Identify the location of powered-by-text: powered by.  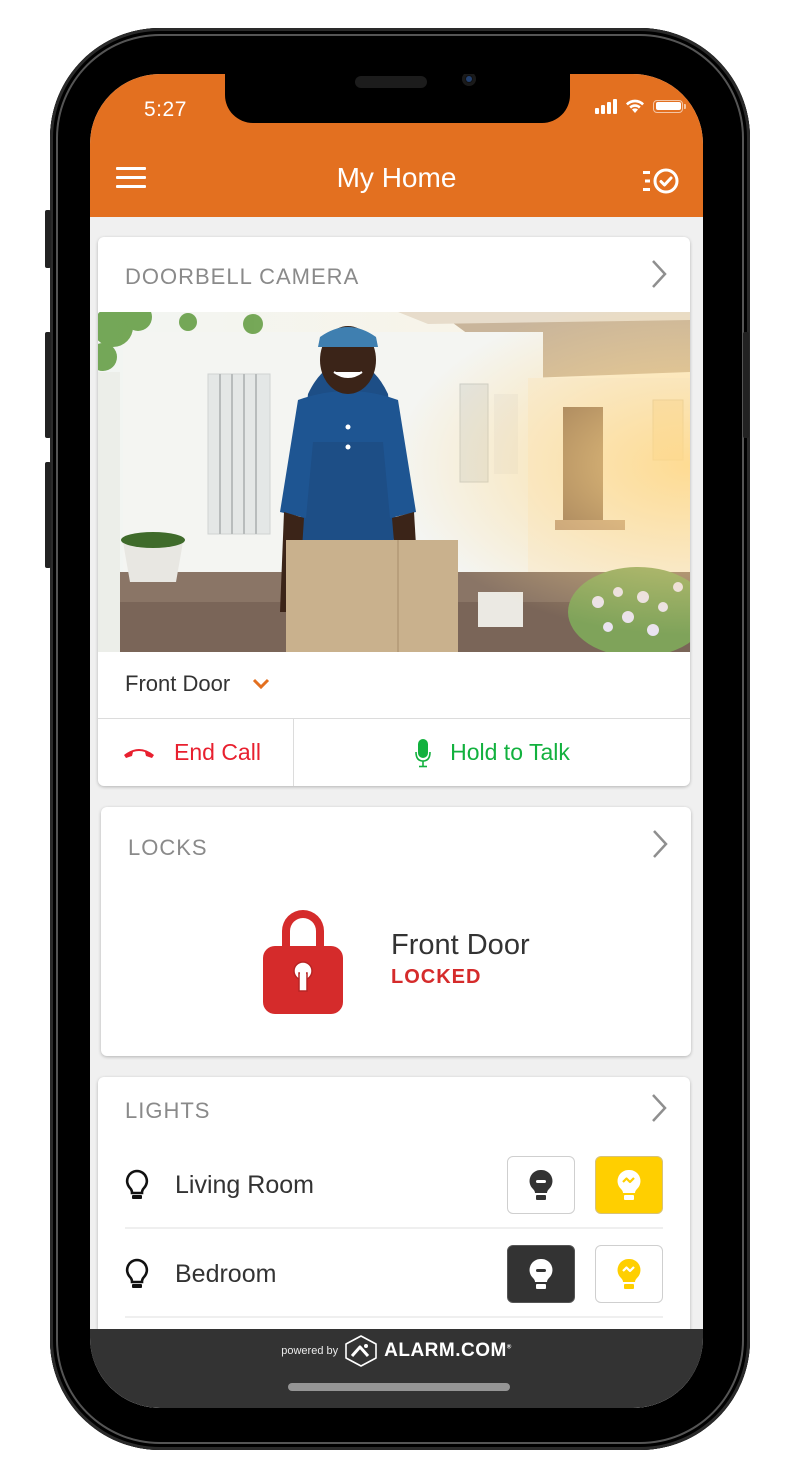
(310, 1351).